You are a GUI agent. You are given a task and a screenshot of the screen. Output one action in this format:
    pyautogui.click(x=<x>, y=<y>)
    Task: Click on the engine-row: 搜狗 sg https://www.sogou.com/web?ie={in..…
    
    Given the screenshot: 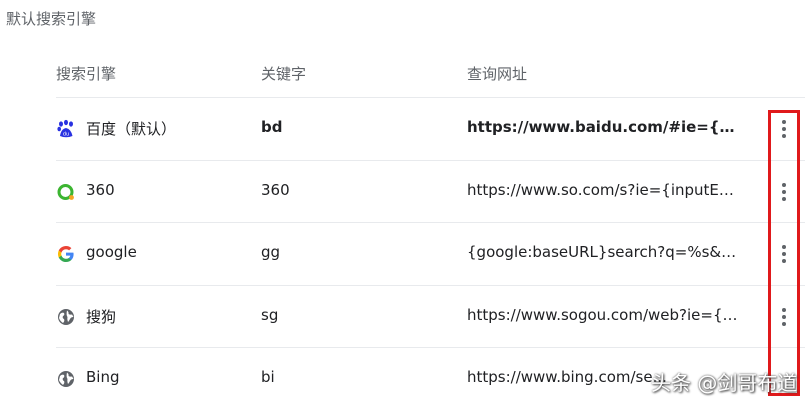 What is the action you would take?
    pyautogui.click(x=430, y=316)
    